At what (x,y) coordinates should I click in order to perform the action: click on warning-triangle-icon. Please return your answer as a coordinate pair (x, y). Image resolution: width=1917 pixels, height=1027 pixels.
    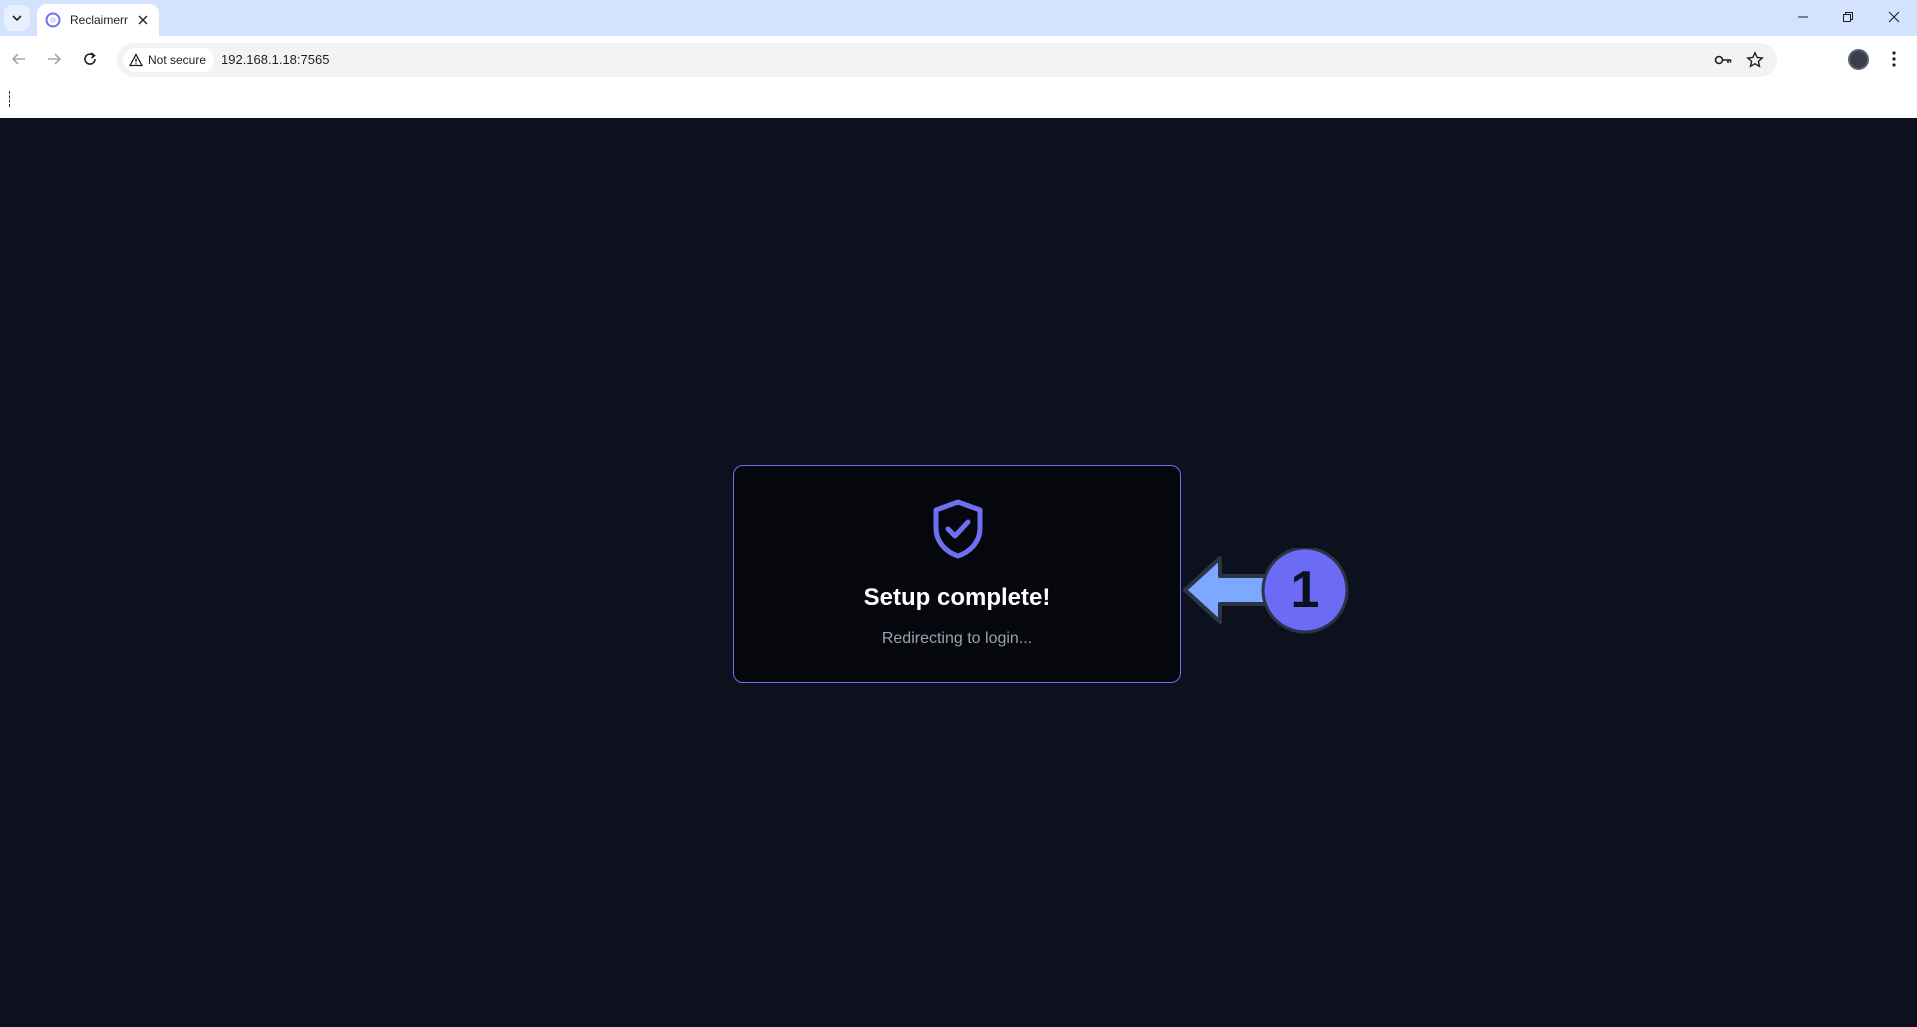
    Looking at the image, I should click on (136, 60).